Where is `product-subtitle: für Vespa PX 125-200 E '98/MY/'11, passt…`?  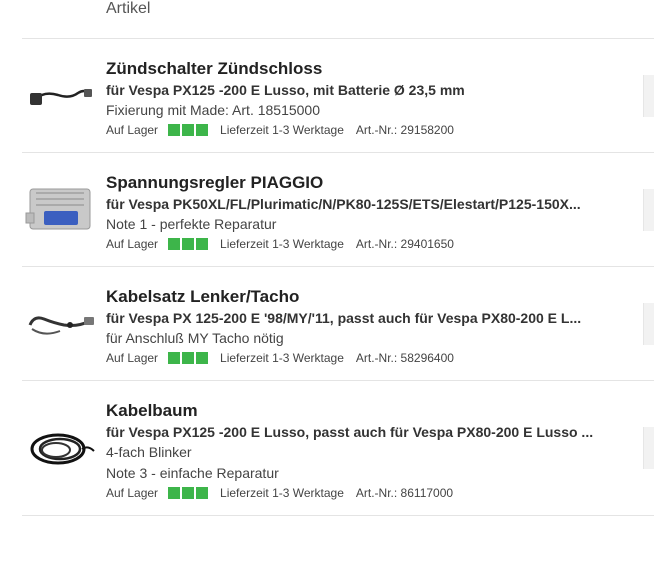 product-subtitle: für Vespa PX 125-200 E '98/MY/'11, passt… is located at coordinates (344, 318).